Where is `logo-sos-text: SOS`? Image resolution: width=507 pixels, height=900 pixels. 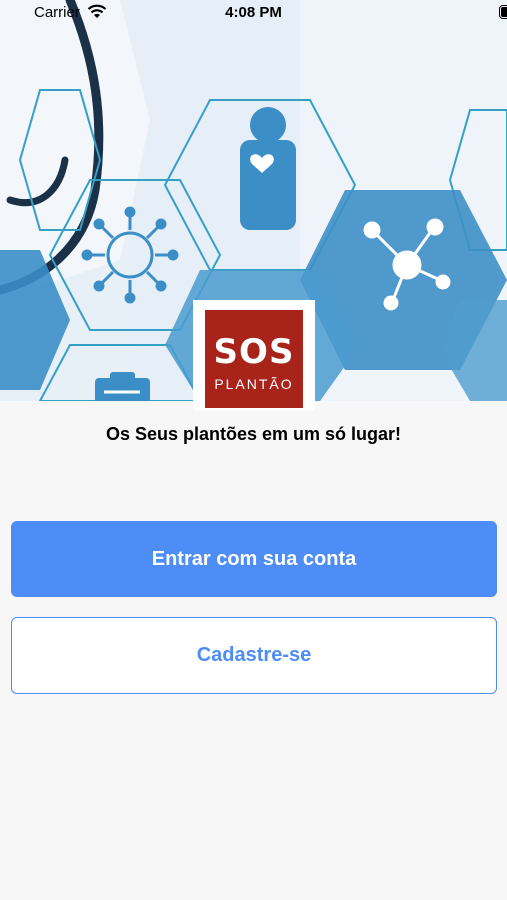
logo-sos-text: SOS is located at coordinates (254, 352).